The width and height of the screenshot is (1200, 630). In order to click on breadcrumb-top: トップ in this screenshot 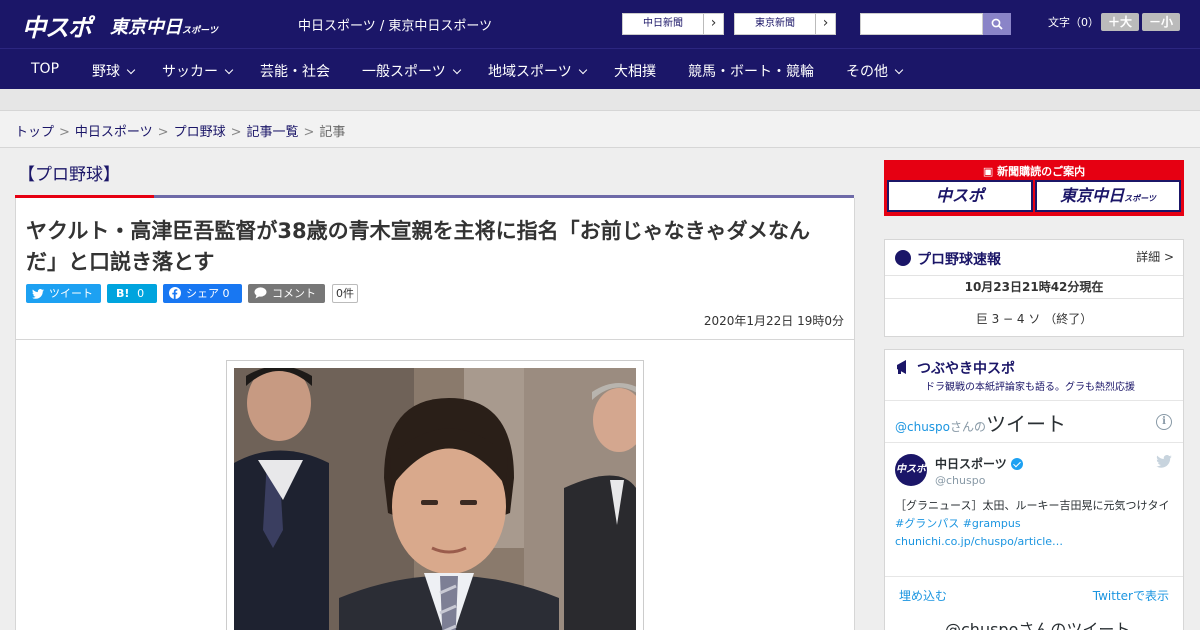, I will do `click(34, 132)`.